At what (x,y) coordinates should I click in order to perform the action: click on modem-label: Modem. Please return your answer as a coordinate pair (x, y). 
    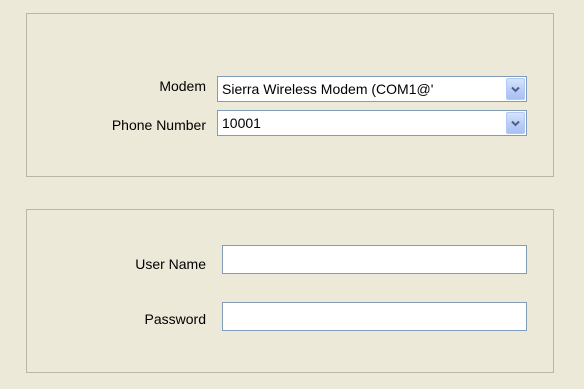
    Looking at the image, I should click on (182, 86).